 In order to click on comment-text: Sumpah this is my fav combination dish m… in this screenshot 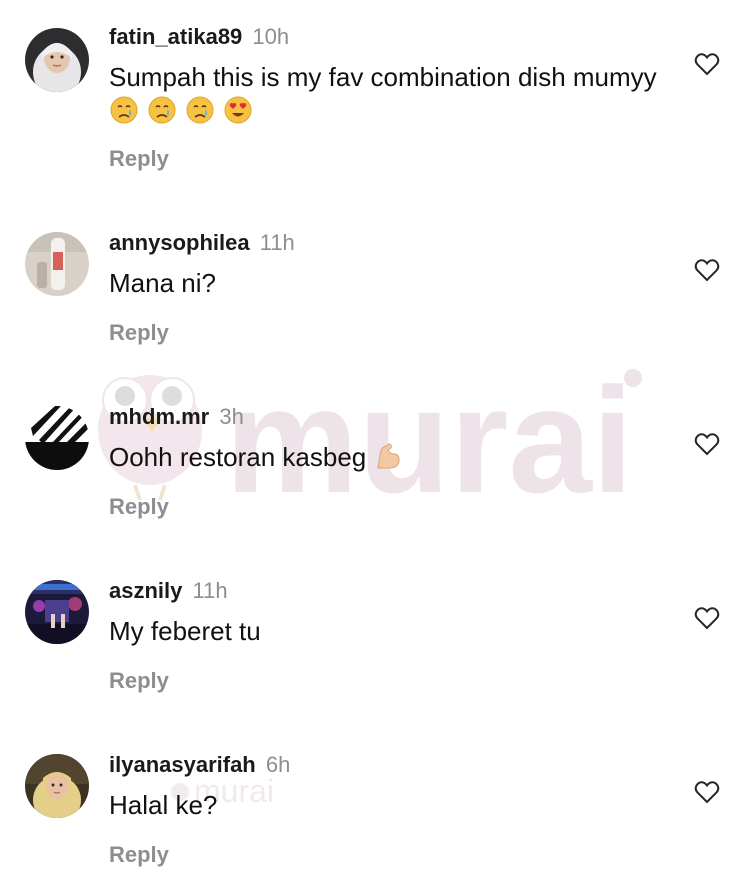, I will do `click(389, 94)`.